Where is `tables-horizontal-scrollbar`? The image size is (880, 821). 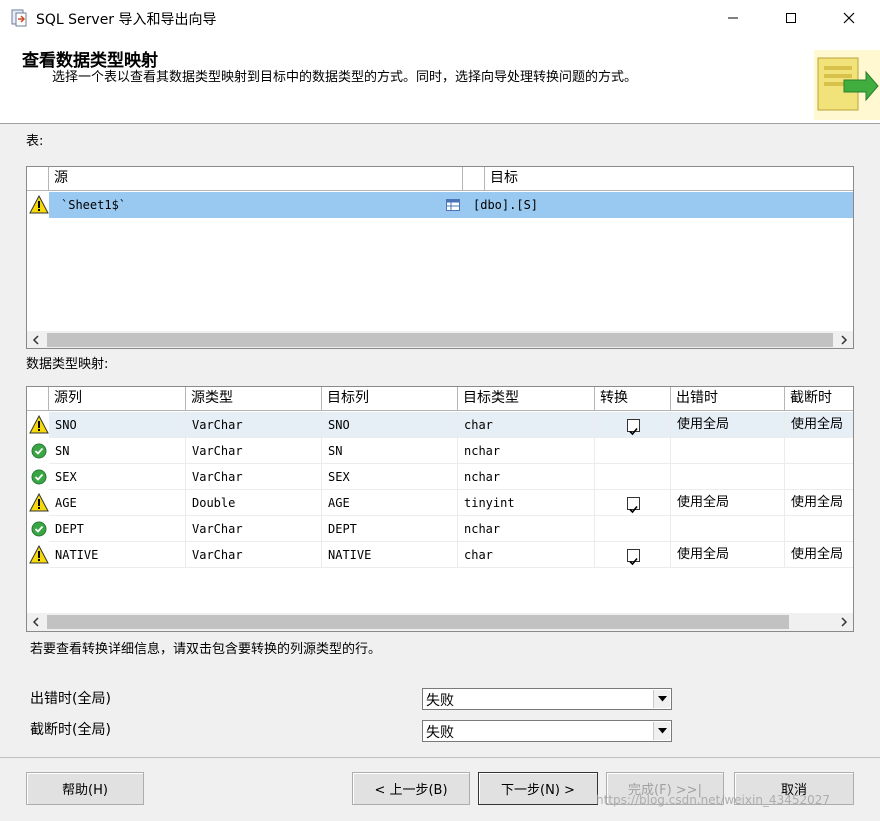
tables-horizontal-scrollbar is located at coordinates (440, 339).